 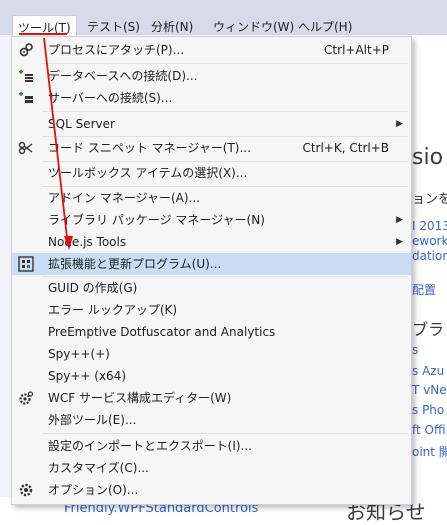 What do you see at coordinates (113, 310) in the screenshot?
I see `menu-item-label: エラー ルックアップ(K)` at bounding box center [113, 310].